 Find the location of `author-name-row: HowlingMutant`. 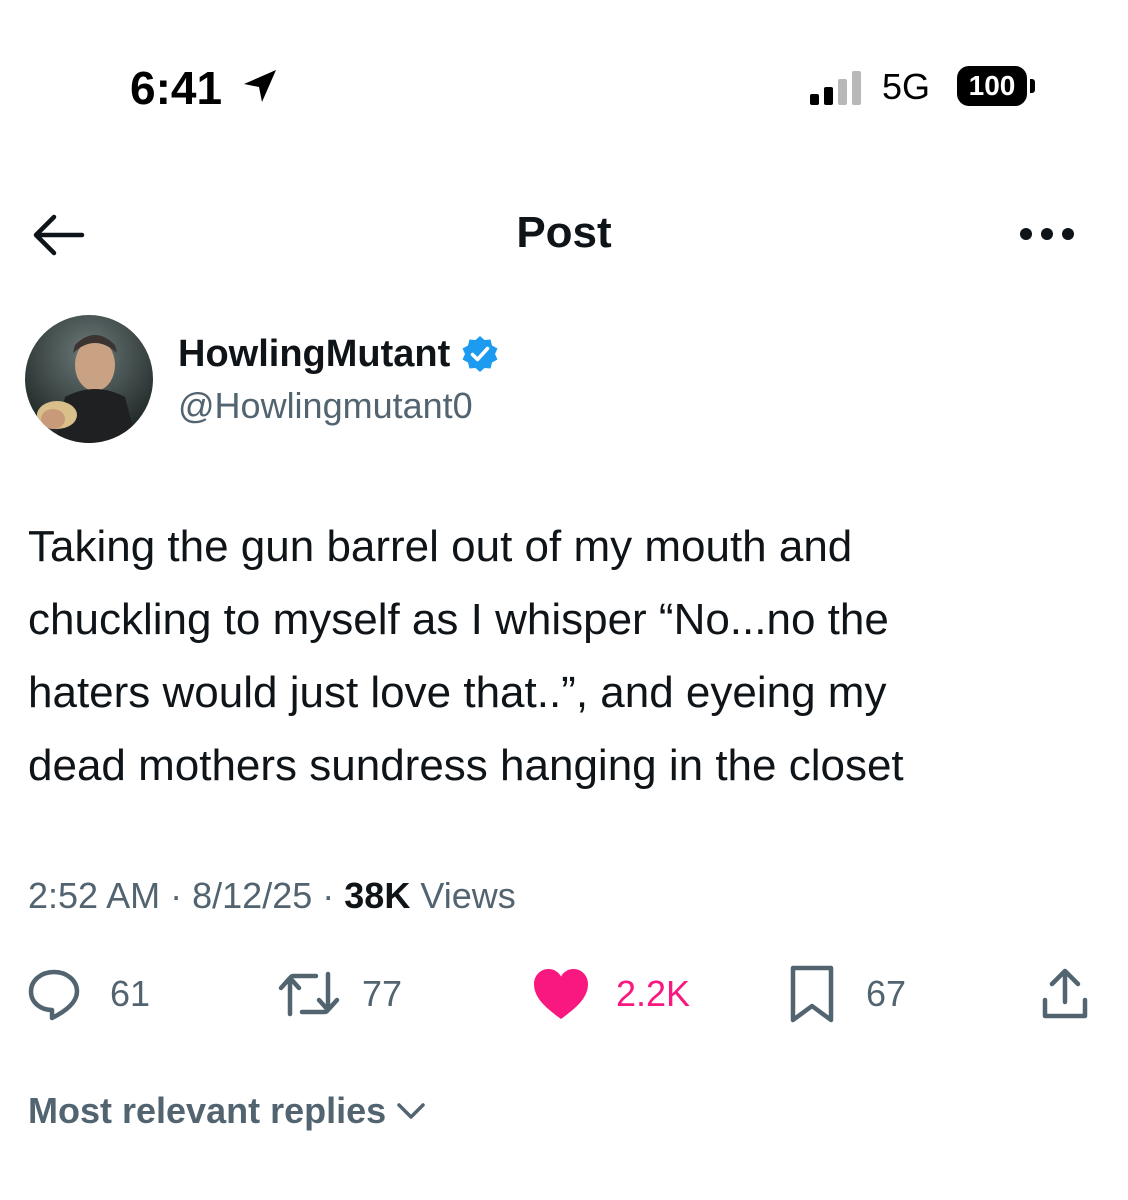

author-name-row: HowlingMutant is located at coordinates (339, 354).